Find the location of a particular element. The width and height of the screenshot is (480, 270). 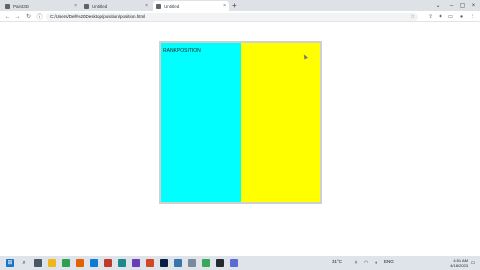

visual-studio-icon is located at coordinates (136, 263).